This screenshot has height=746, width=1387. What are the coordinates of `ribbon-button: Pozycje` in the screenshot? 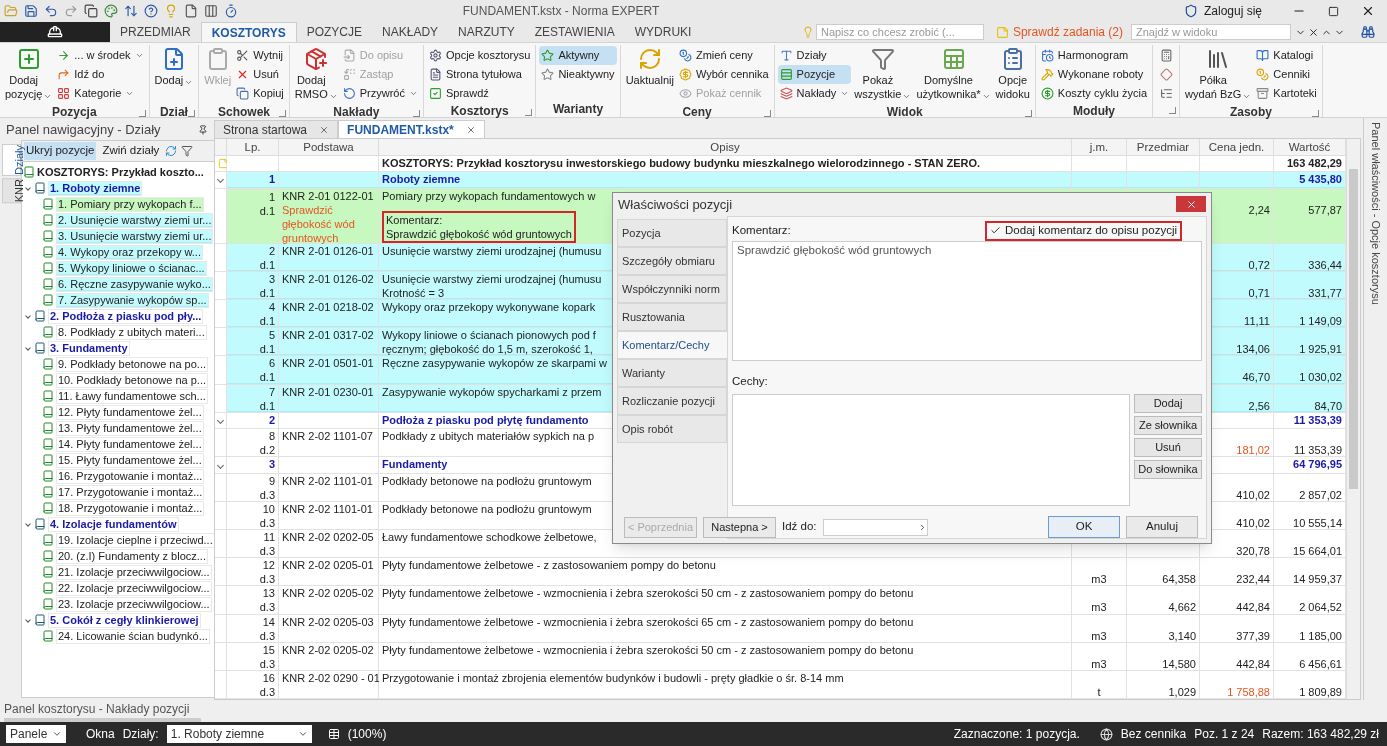 It's located at (814, 74).